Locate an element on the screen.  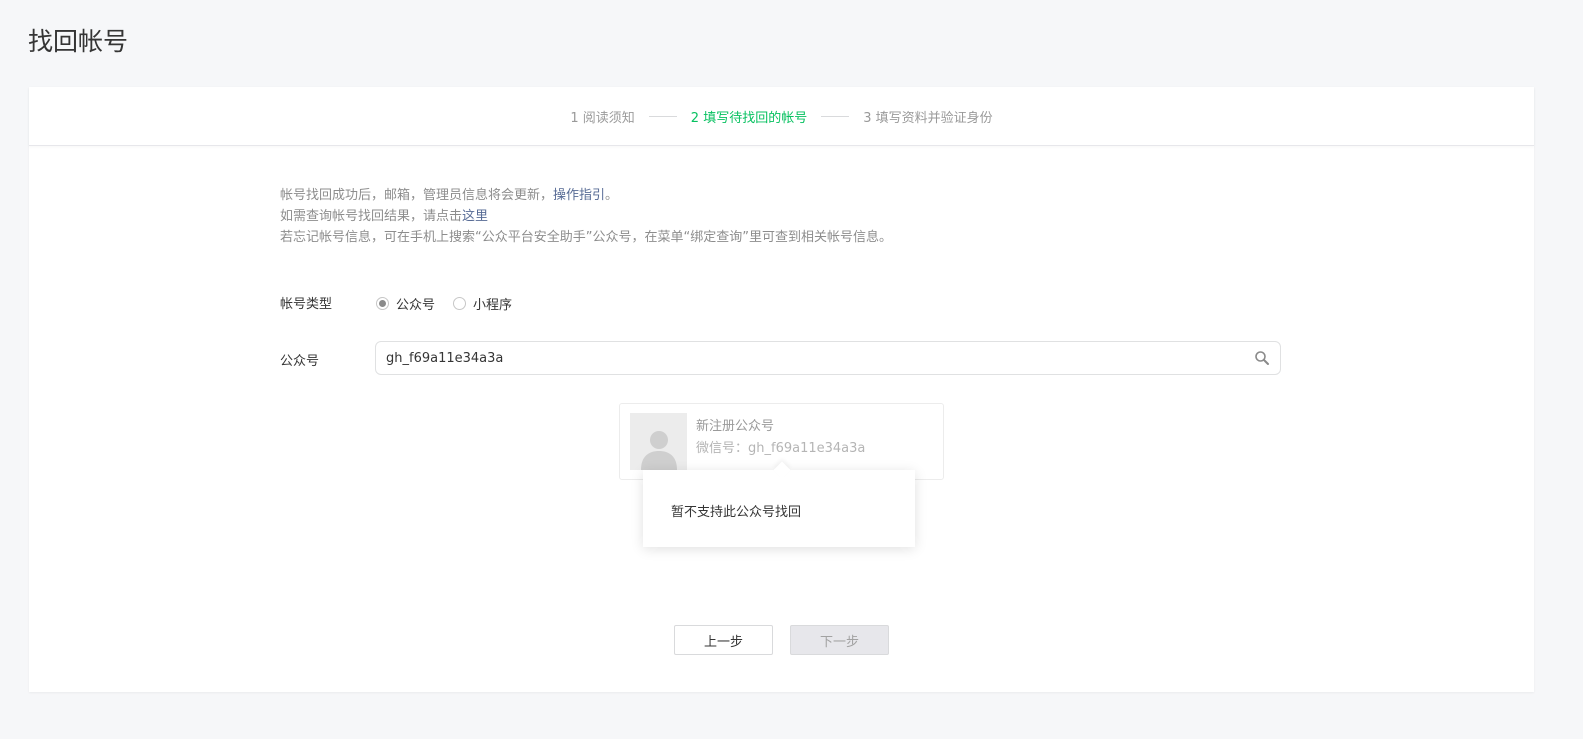
step-label: 1 阅读须知 is located at coordinates (602, 118).